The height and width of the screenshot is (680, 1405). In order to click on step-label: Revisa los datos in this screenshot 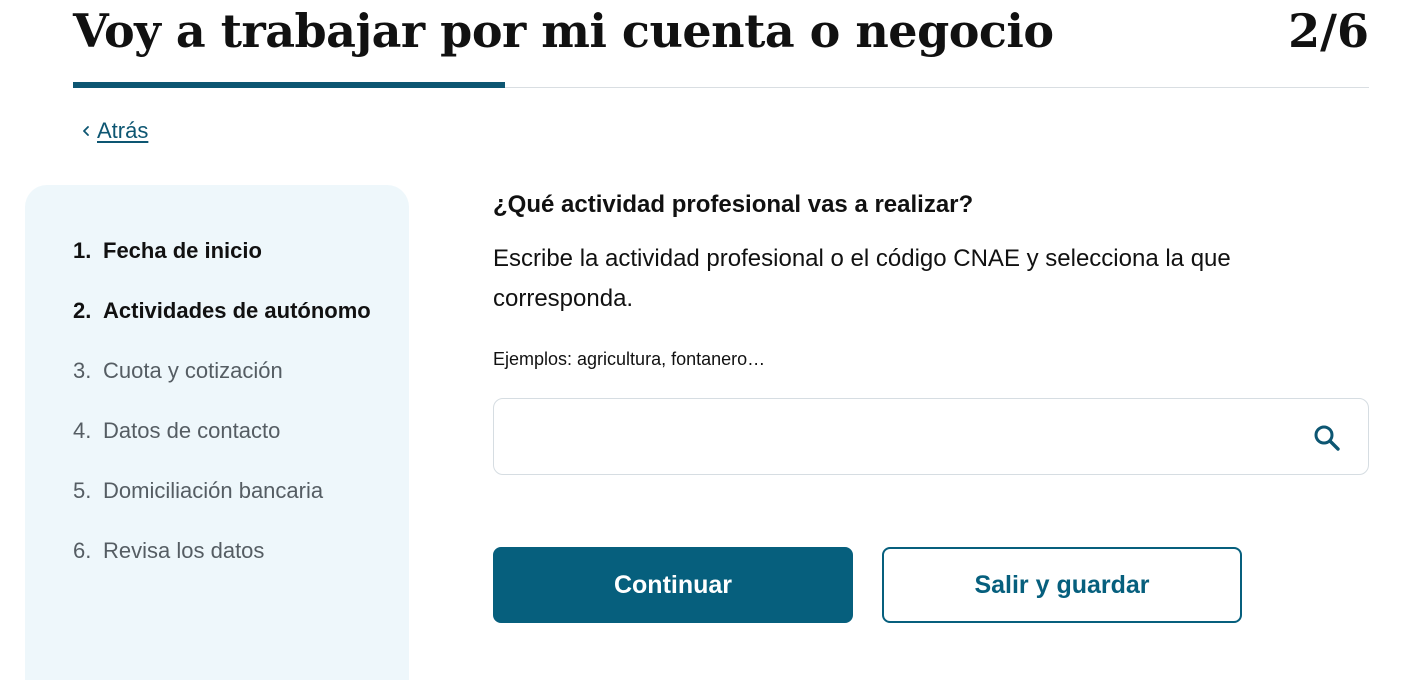, I will do `click(184, 550)`.